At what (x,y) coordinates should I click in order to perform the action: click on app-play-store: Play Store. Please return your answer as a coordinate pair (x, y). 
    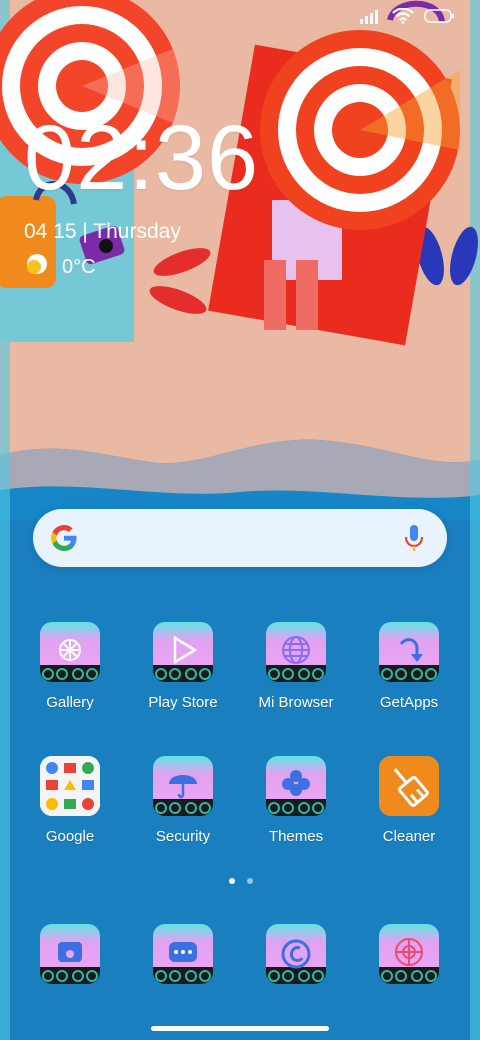
    Looking at the image, I should click on (183, 666).